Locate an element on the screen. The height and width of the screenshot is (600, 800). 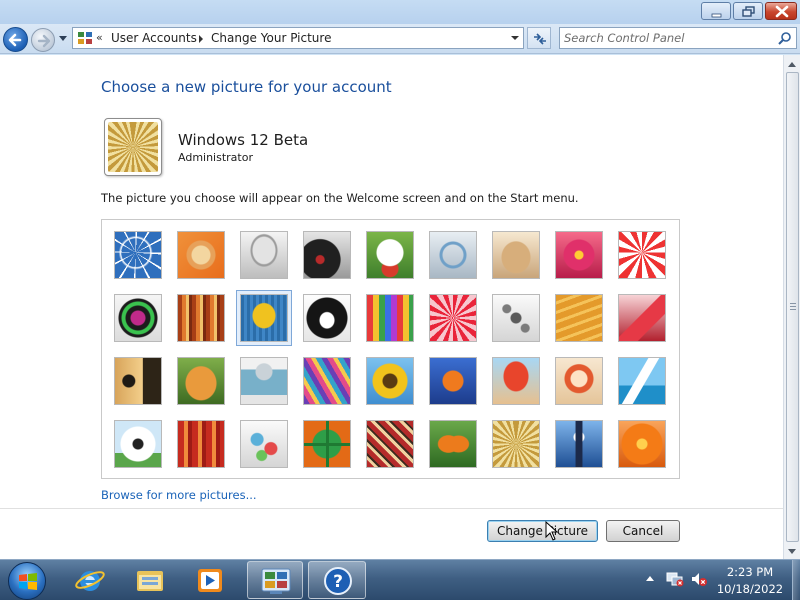
address-bar: « User Accounts Change Your Picture is located at coordinates (298, 38).